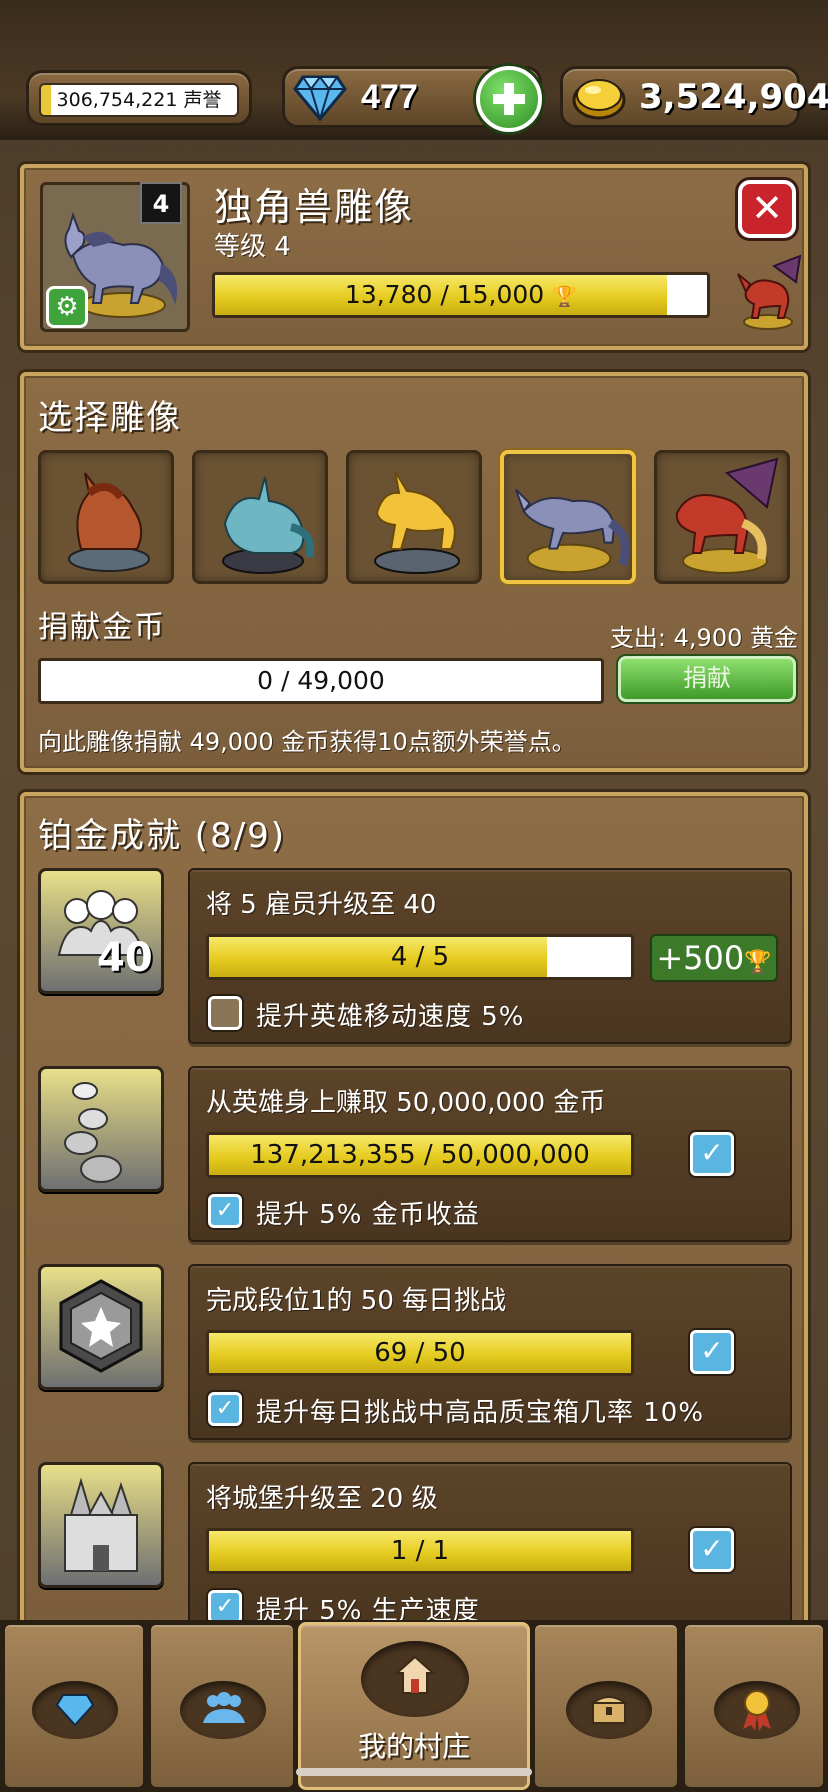 This screenshot has width=828, height=1792. What do you see at coordinates (757, 1710) in the screenshot?
I see `medal-icon` at bounding box center [757, 1710].